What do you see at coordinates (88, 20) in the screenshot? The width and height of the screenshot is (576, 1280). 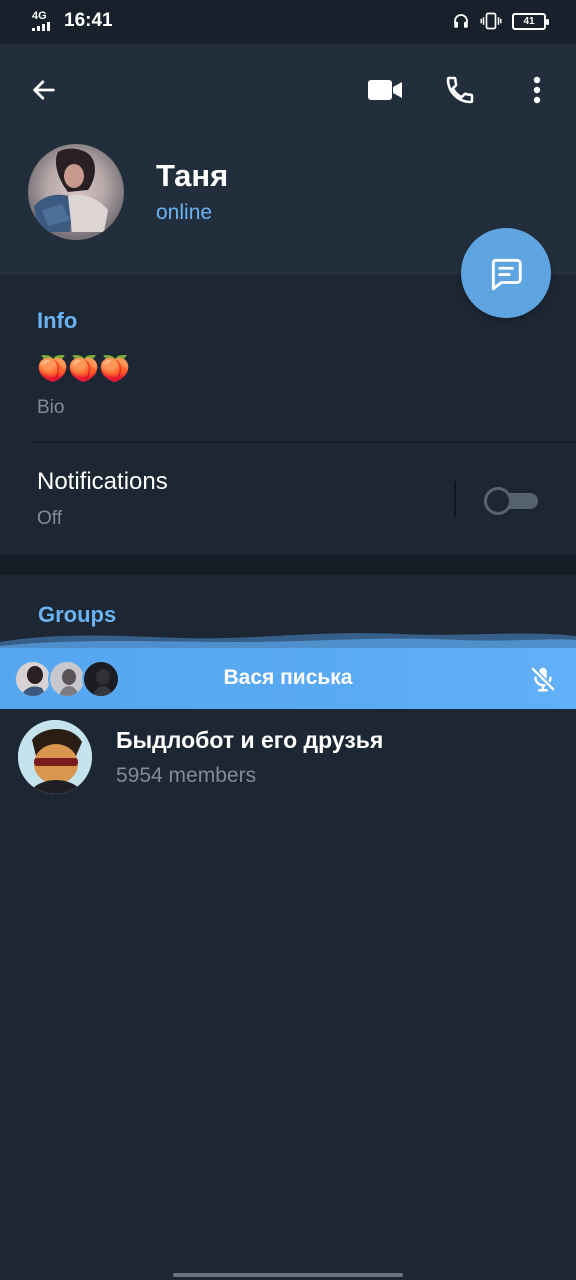 I see `status-time: 16:41` at bounding box center [88, 20].